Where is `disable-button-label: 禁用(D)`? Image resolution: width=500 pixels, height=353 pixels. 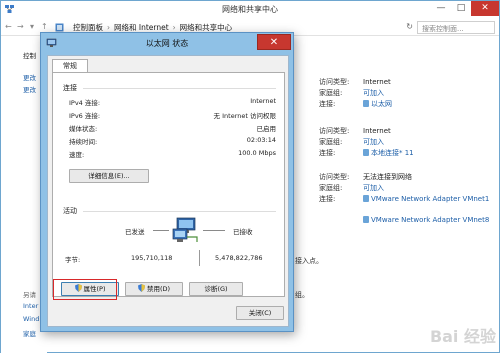
disable-button-label: 禁用(D) is located at coordinates (158, 289).